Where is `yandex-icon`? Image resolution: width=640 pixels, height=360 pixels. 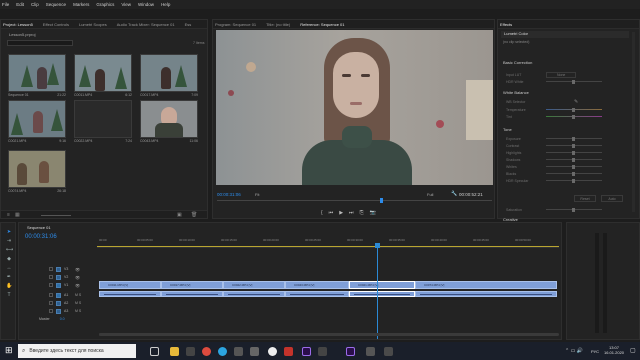 yandex-icon is located at coordinates (272, 351).